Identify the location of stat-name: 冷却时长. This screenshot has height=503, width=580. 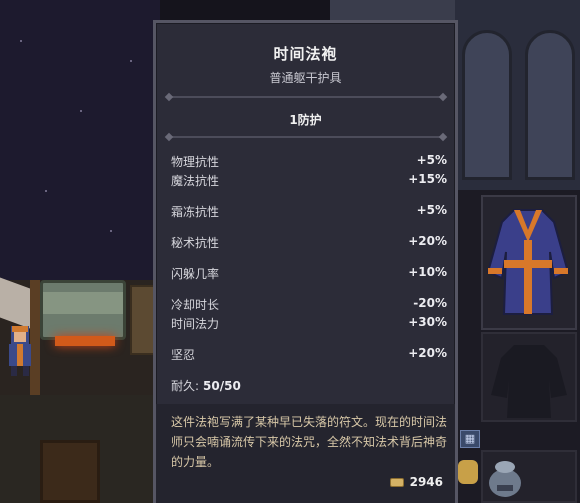
(195, 305).